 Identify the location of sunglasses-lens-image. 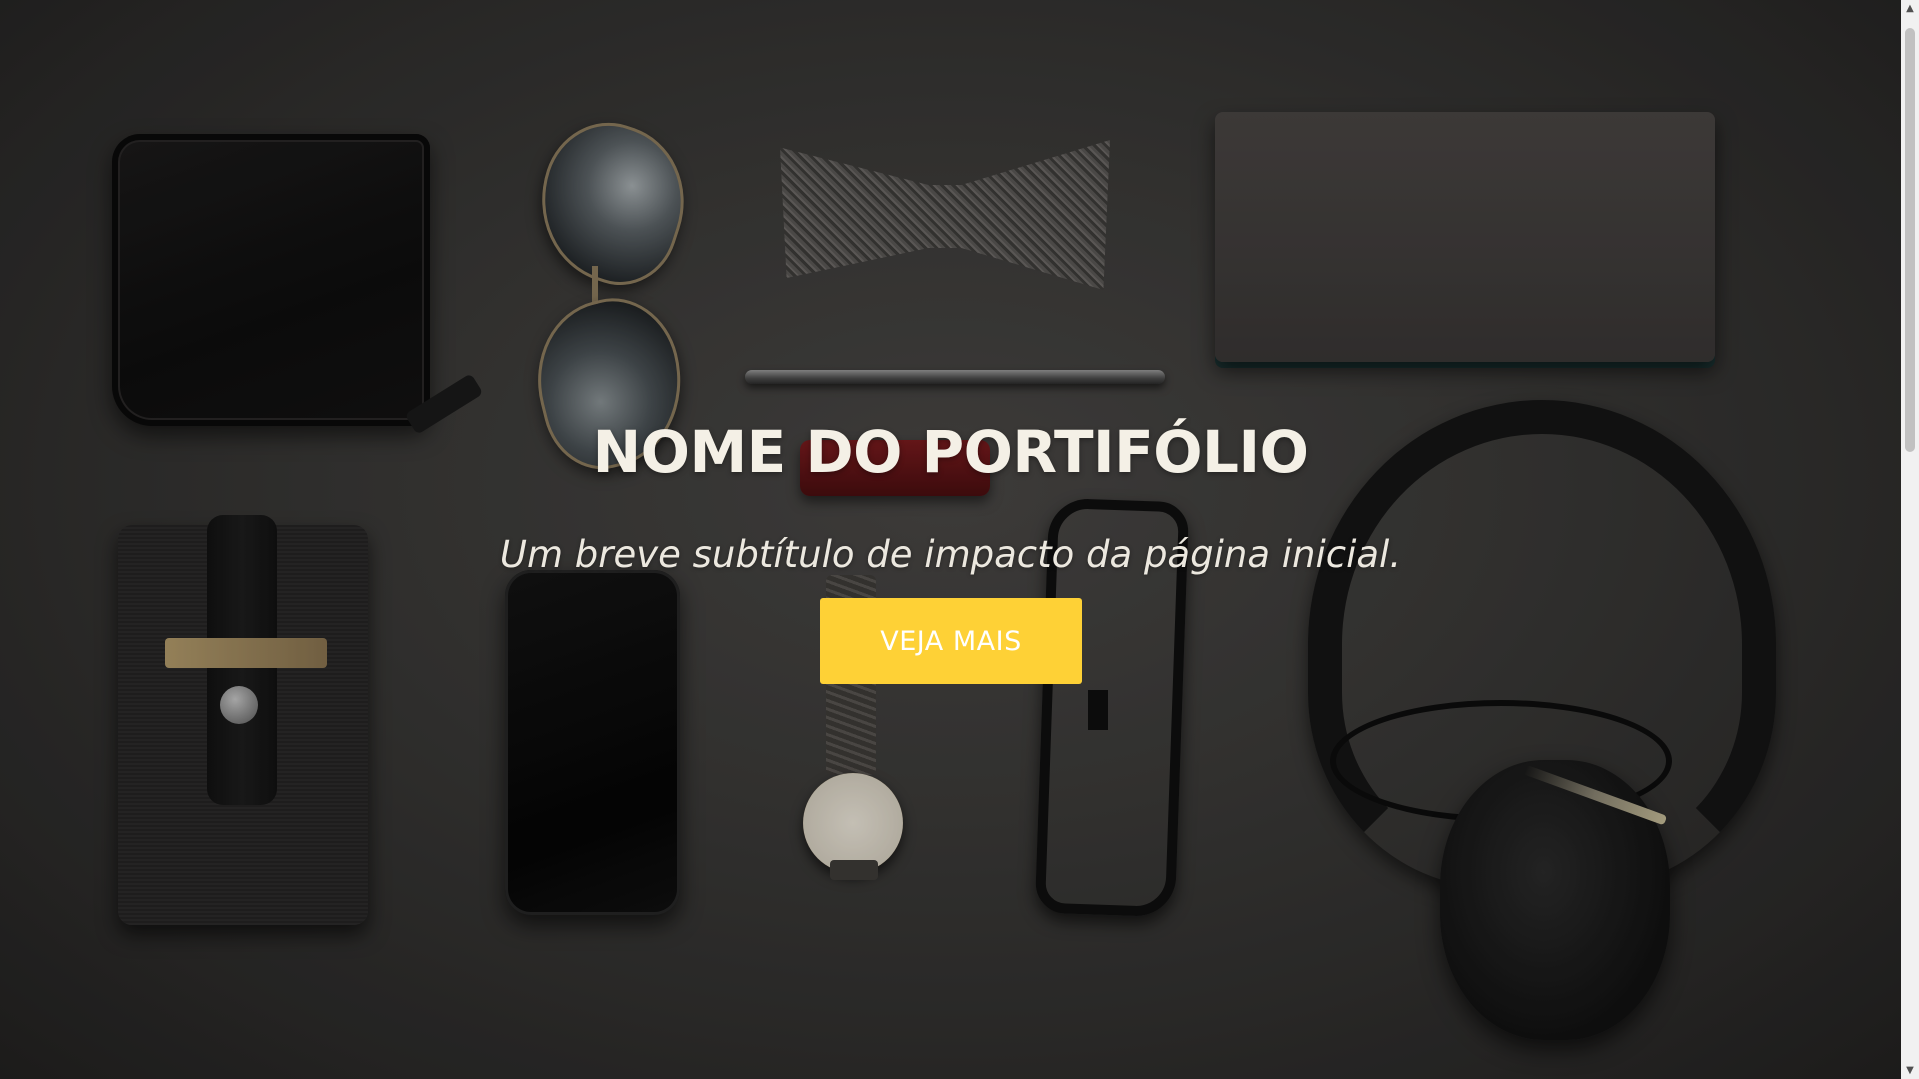
(612, 203).